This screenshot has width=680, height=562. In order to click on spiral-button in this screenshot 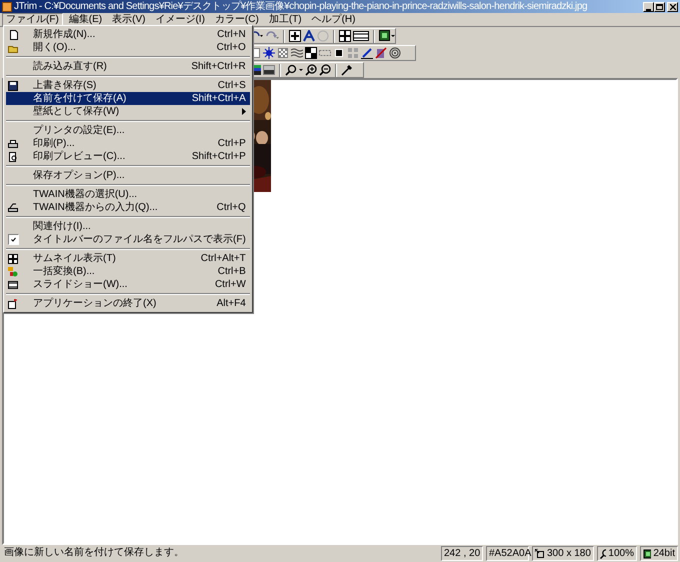, I will do `click(395, 53)`.